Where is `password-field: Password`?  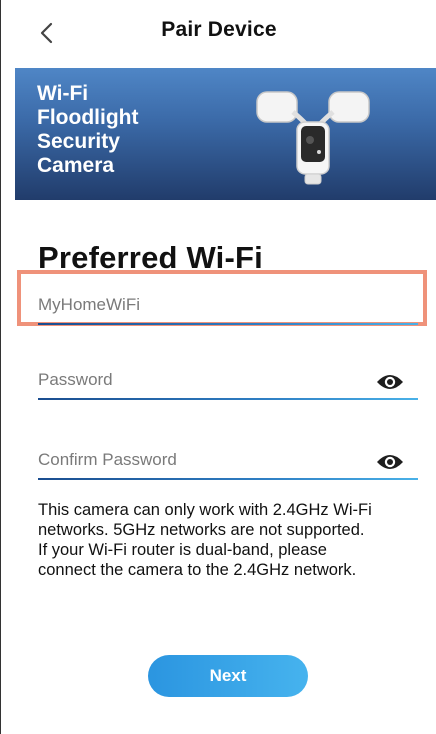 password-field: Password is located at coordinates (228, 382).